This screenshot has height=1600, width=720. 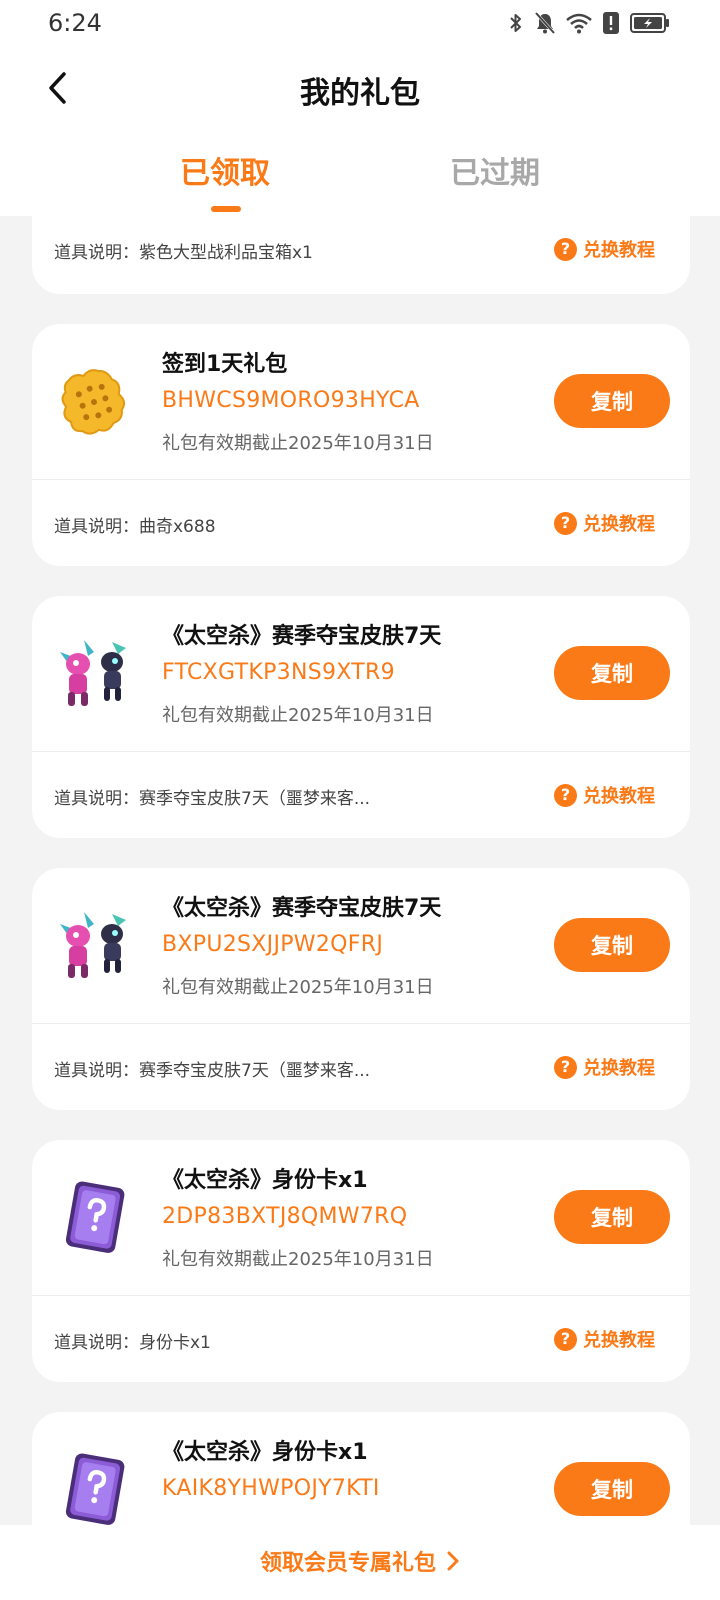 I want to click on bluetooth-icon, so click(x=515, y=23).